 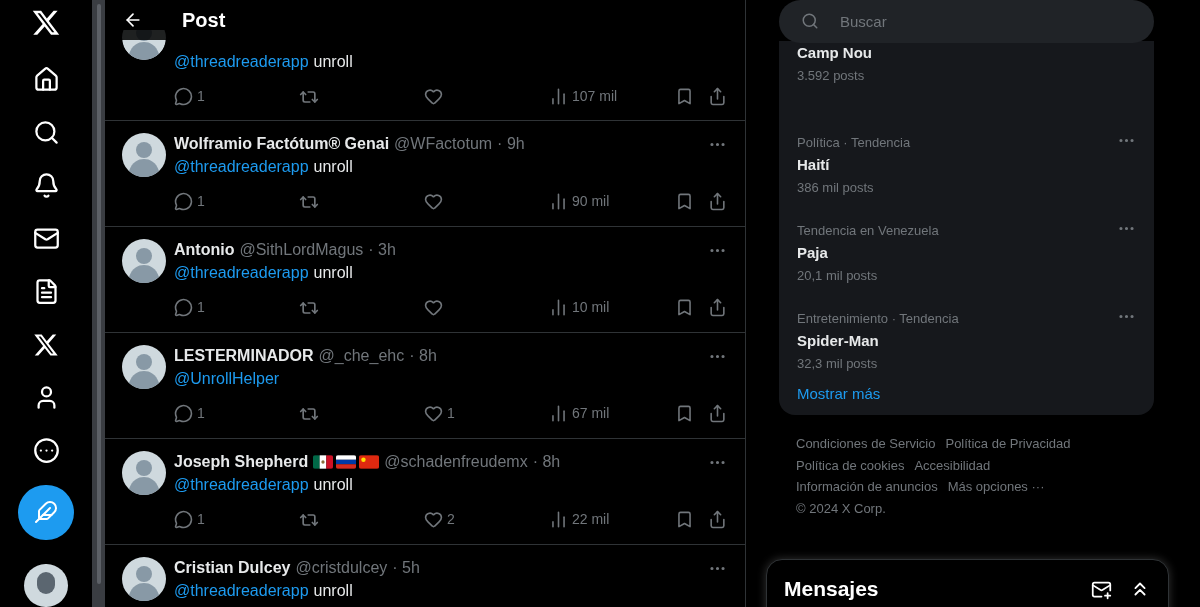 What do you see at coordinates (838, 276) in the screenshot?
I see `trend-count: 20,1 mil posts` at bounding box center [838, 276].